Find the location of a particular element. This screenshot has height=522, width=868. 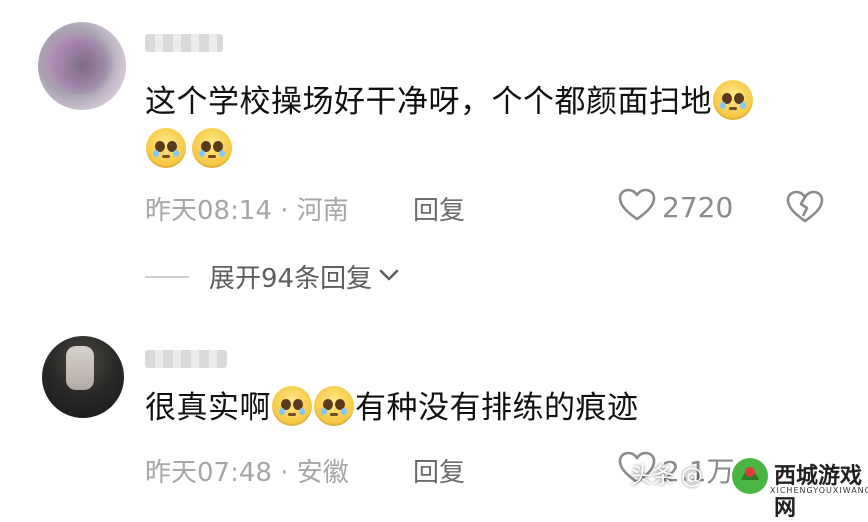

comment-text-after: 有种没有排练的痕迹 is located at coordinates (497, 408).